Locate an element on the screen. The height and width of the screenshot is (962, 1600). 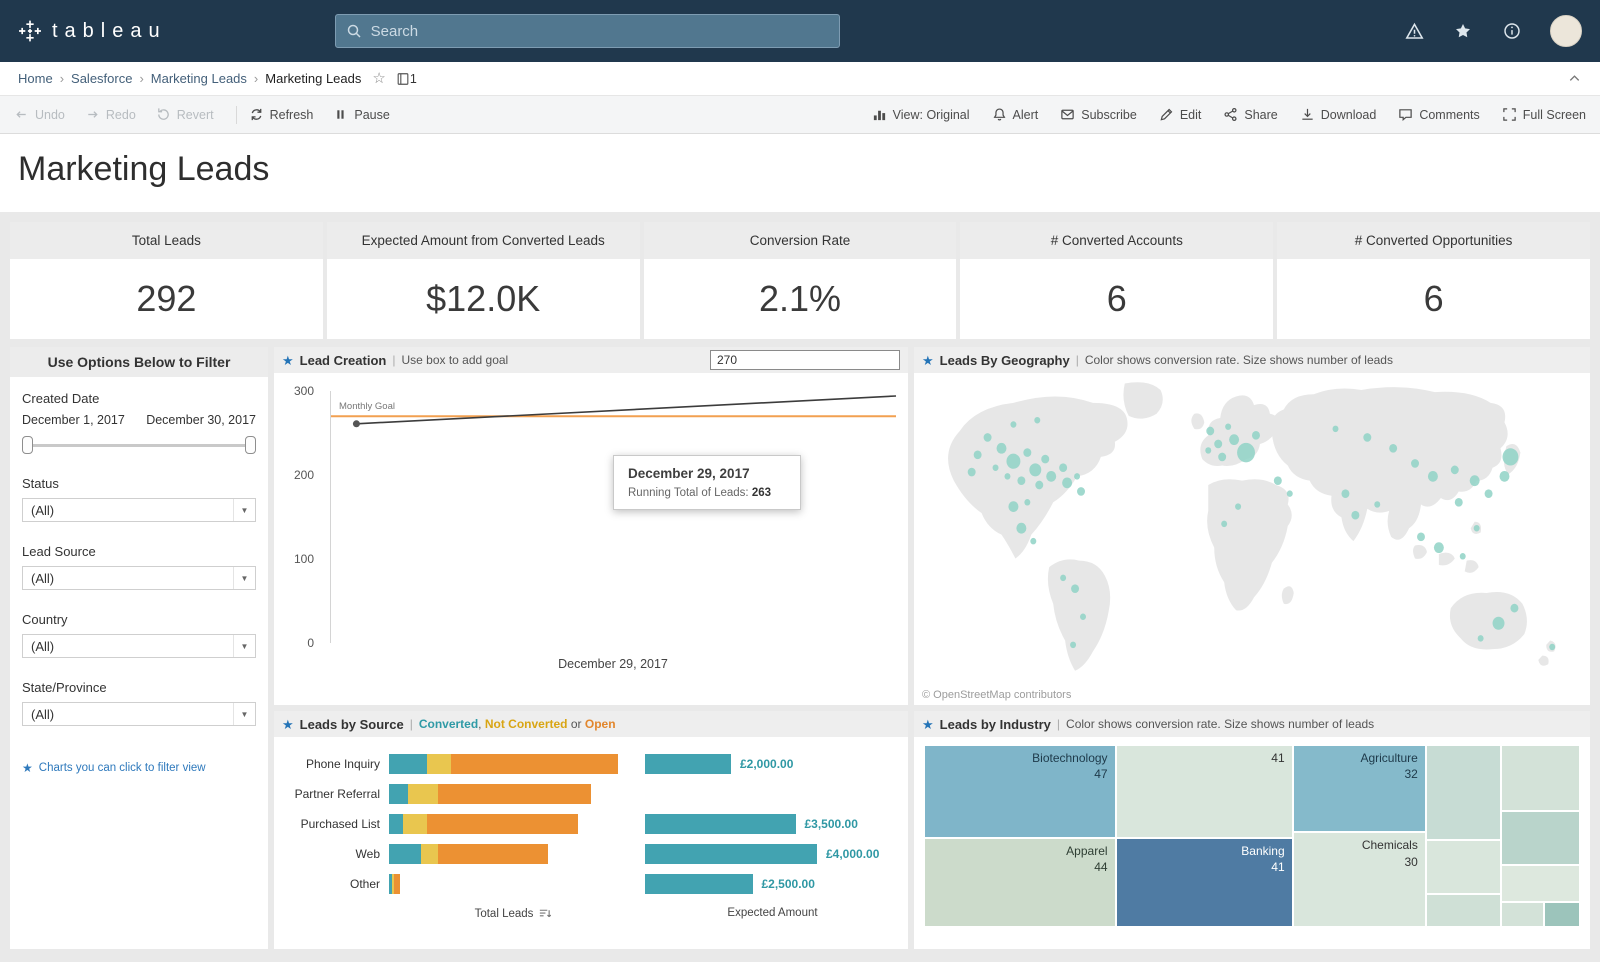
treemap-cell-biotechnology: Biotechnology 47 is located at coordinates (1020, 791).